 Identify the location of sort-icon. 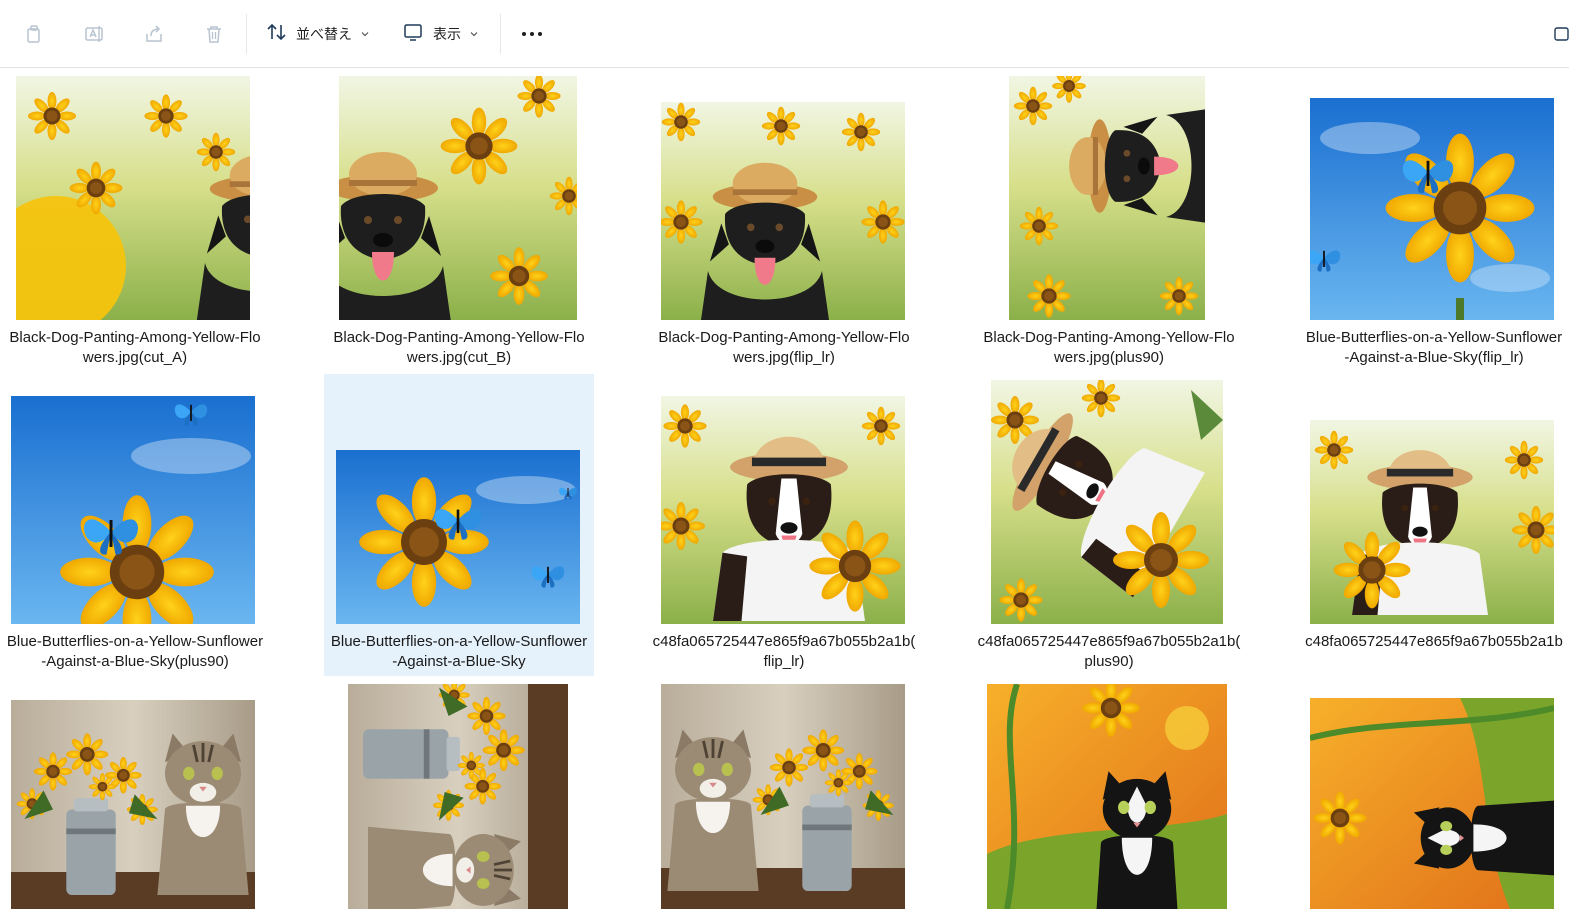
(277, 34).